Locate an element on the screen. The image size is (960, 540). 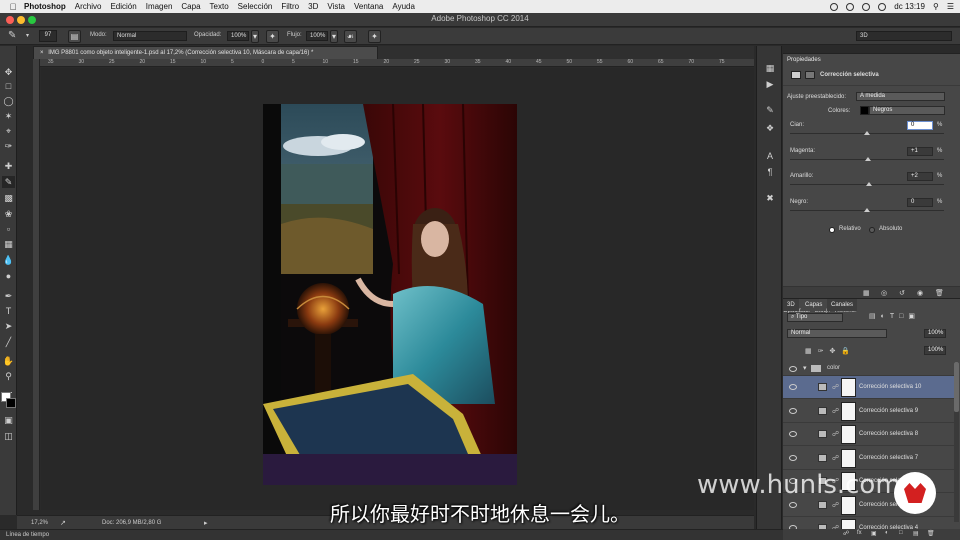
zoom-tool-icon: ⚲ is located at coordinates (8, 376).